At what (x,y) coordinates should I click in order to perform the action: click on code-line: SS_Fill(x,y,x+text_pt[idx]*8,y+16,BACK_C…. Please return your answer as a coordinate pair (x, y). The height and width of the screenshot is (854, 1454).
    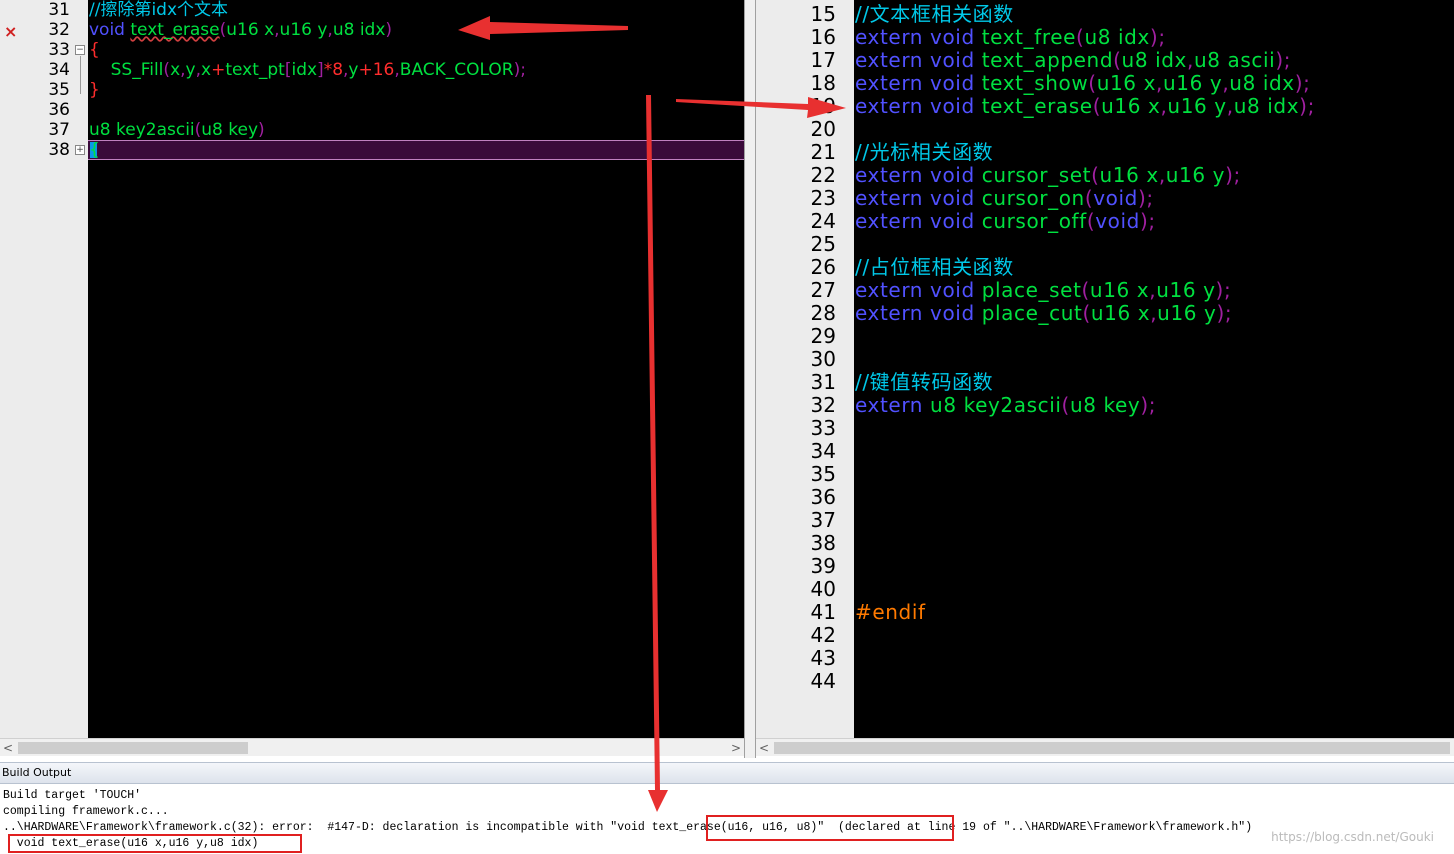
    Looking at the image, I should click on (307, 70).